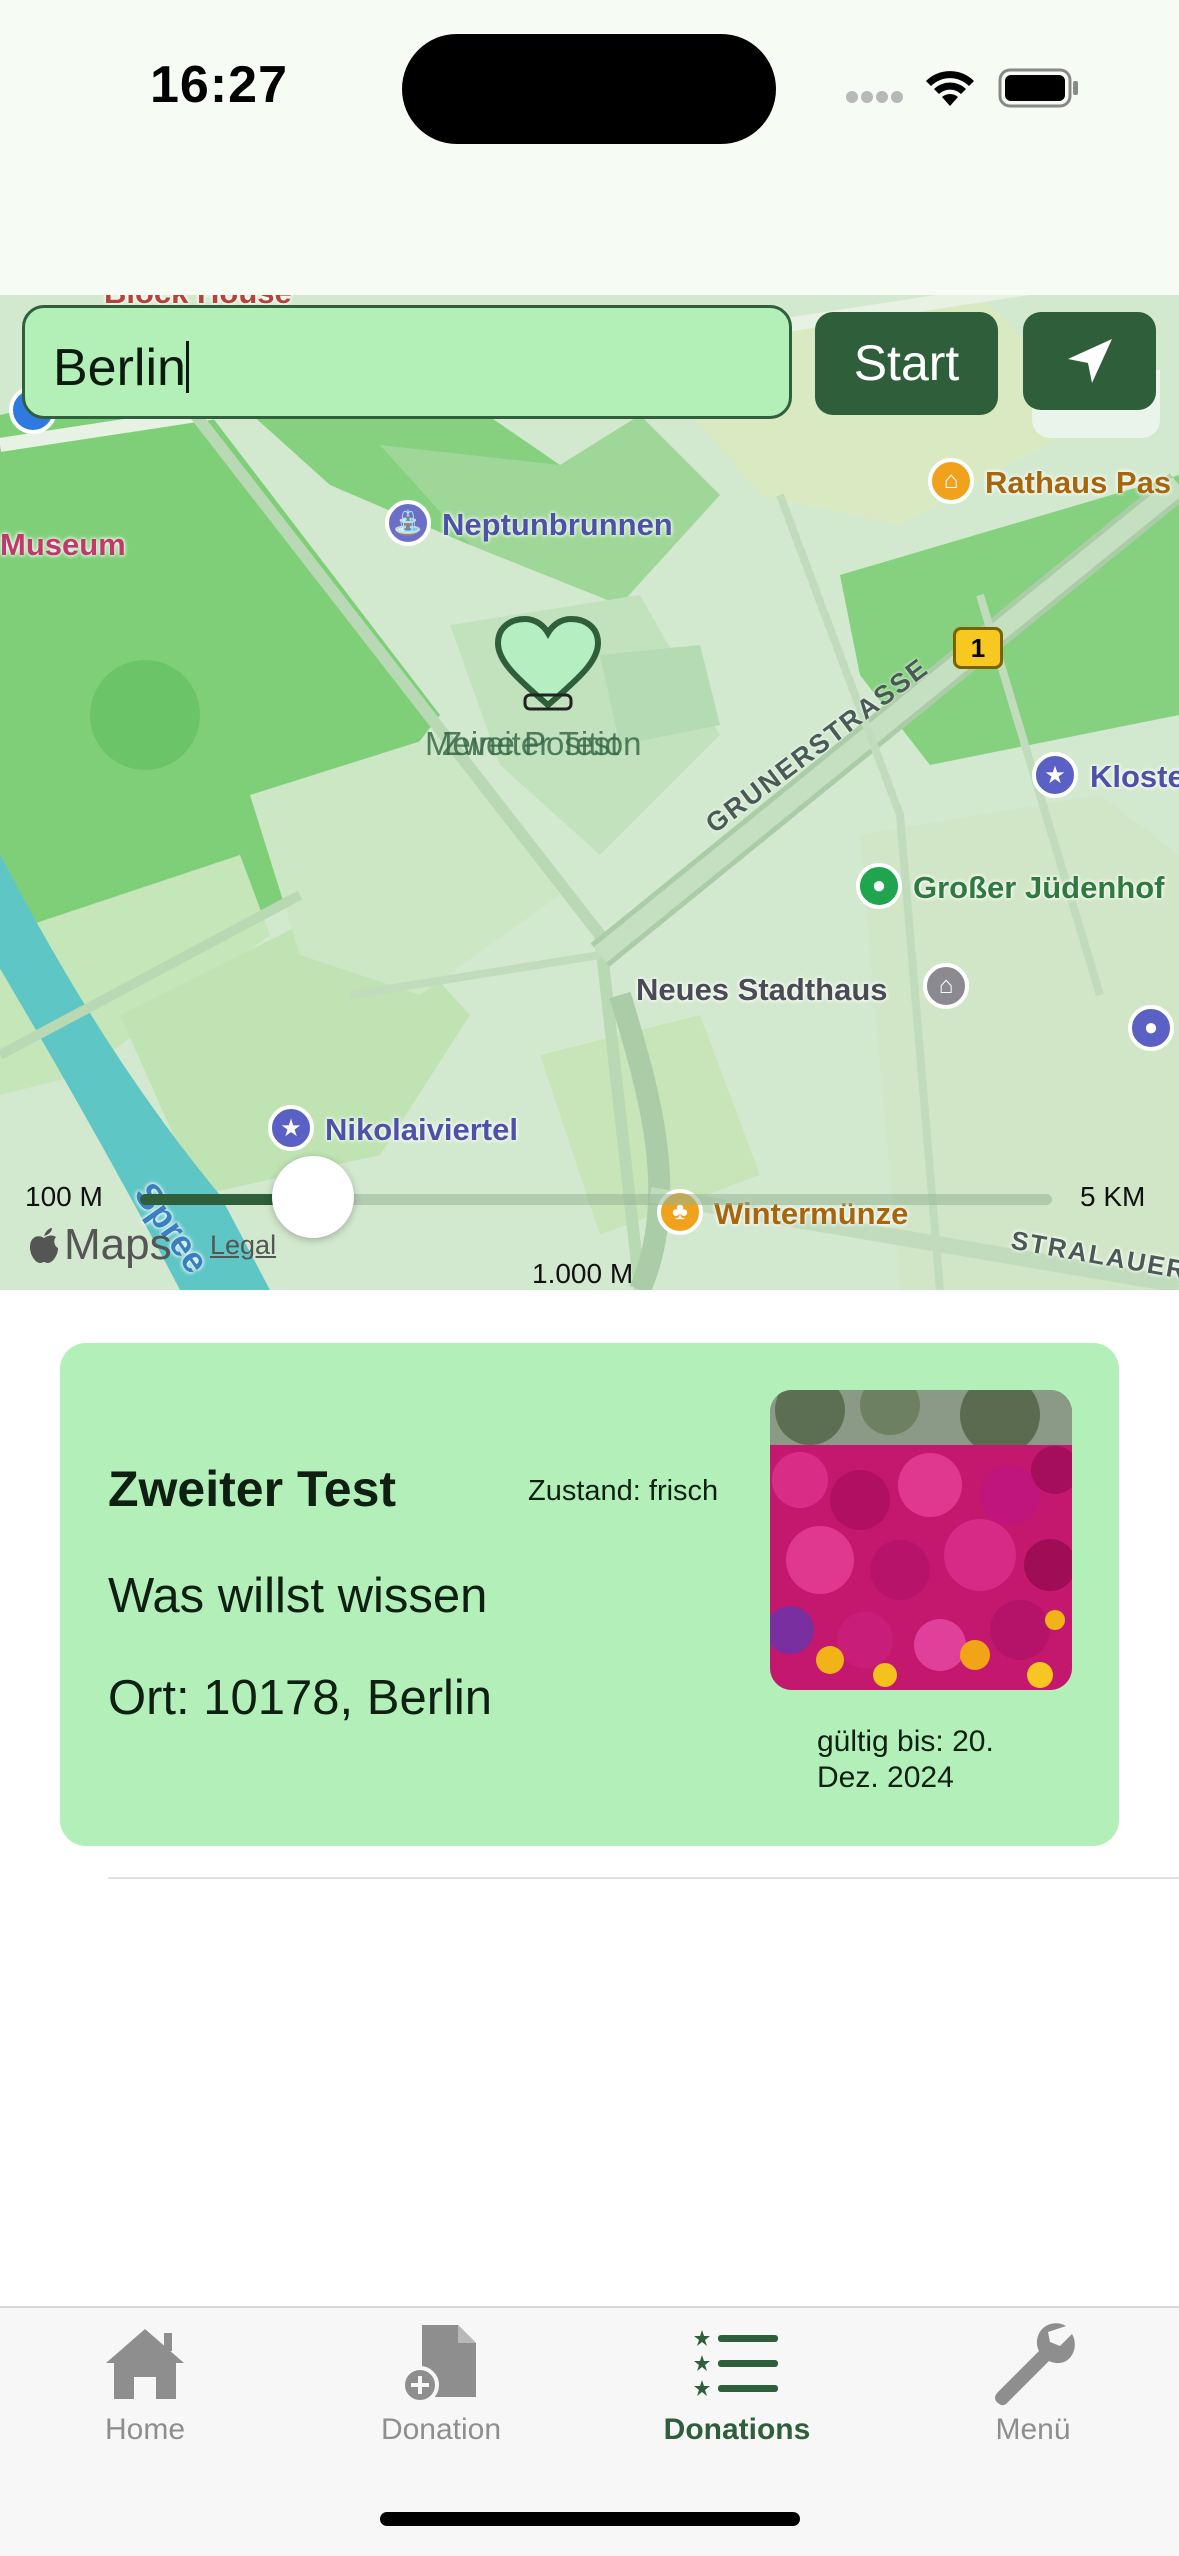  Describe the element at coordinates (145, 2429) in the screenshot. I see `tab-home-label: Home` at that location.